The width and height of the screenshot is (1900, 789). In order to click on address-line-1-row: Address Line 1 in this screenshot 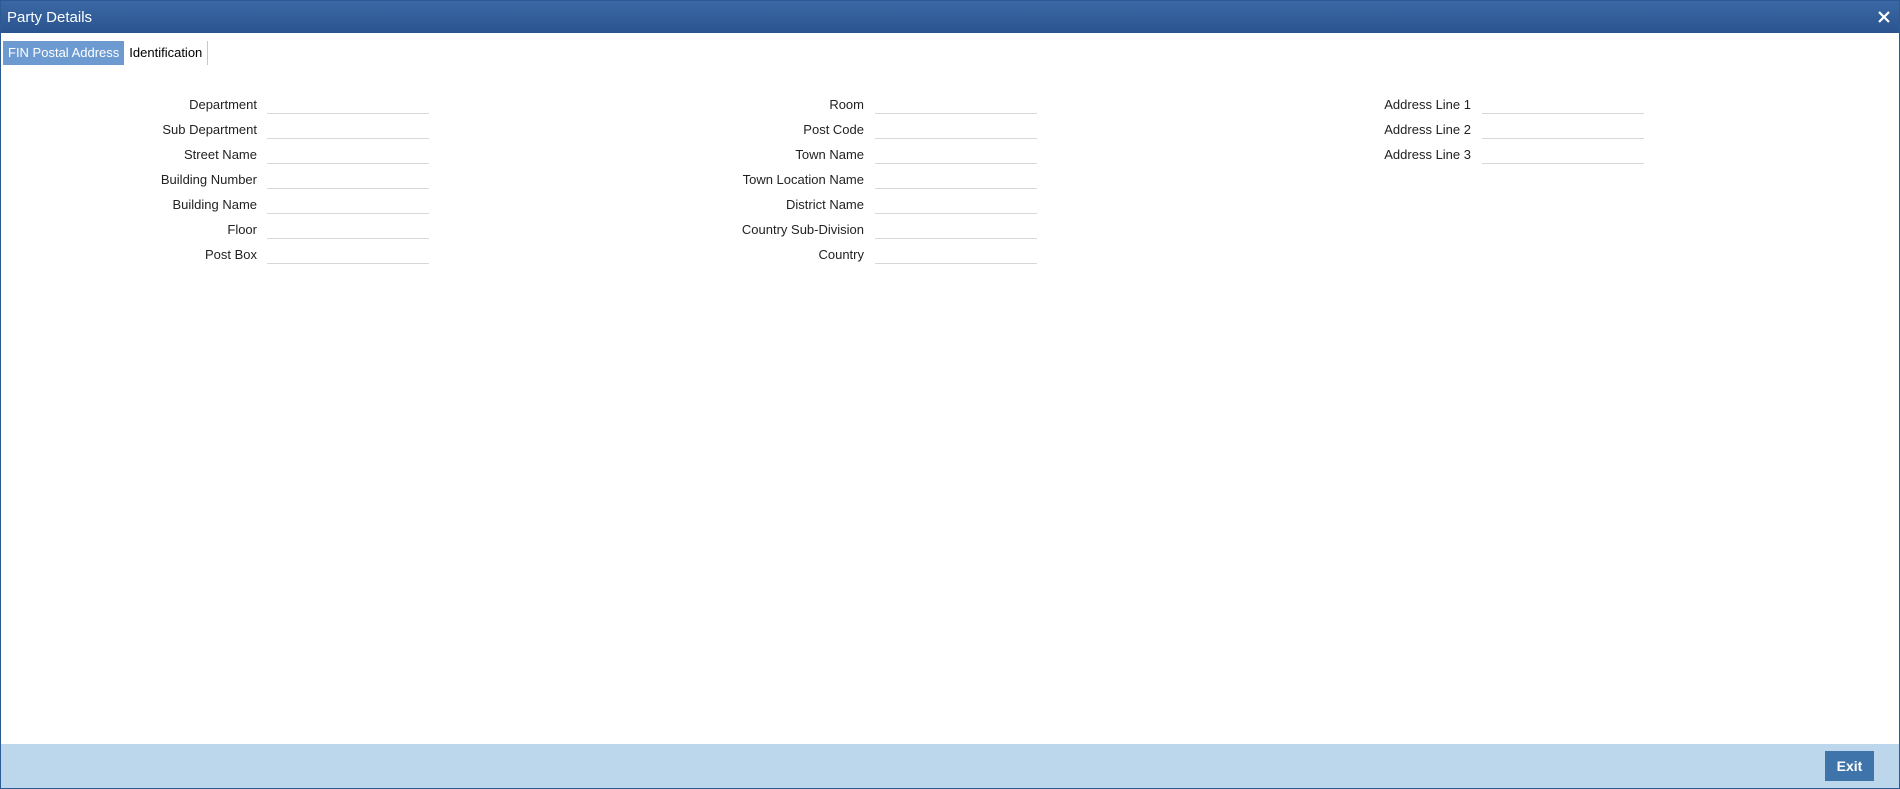, I will do `click(736, 104)`.